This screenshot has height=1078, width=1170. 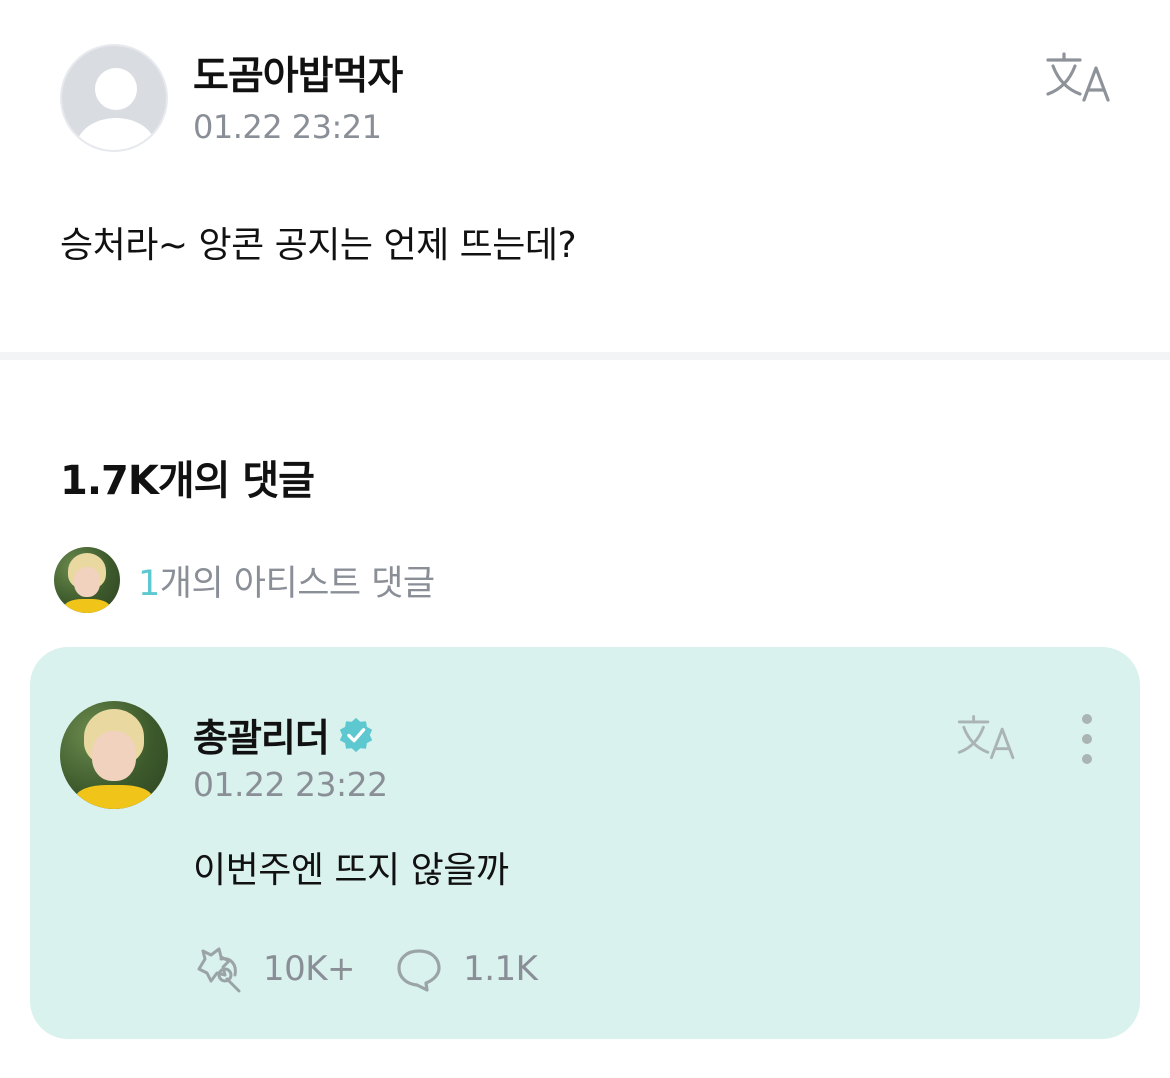 I want to click on post-body-text: 승처라~ 앙콘 공지는 언제 뜨는데?, so click(x=318, y=245).